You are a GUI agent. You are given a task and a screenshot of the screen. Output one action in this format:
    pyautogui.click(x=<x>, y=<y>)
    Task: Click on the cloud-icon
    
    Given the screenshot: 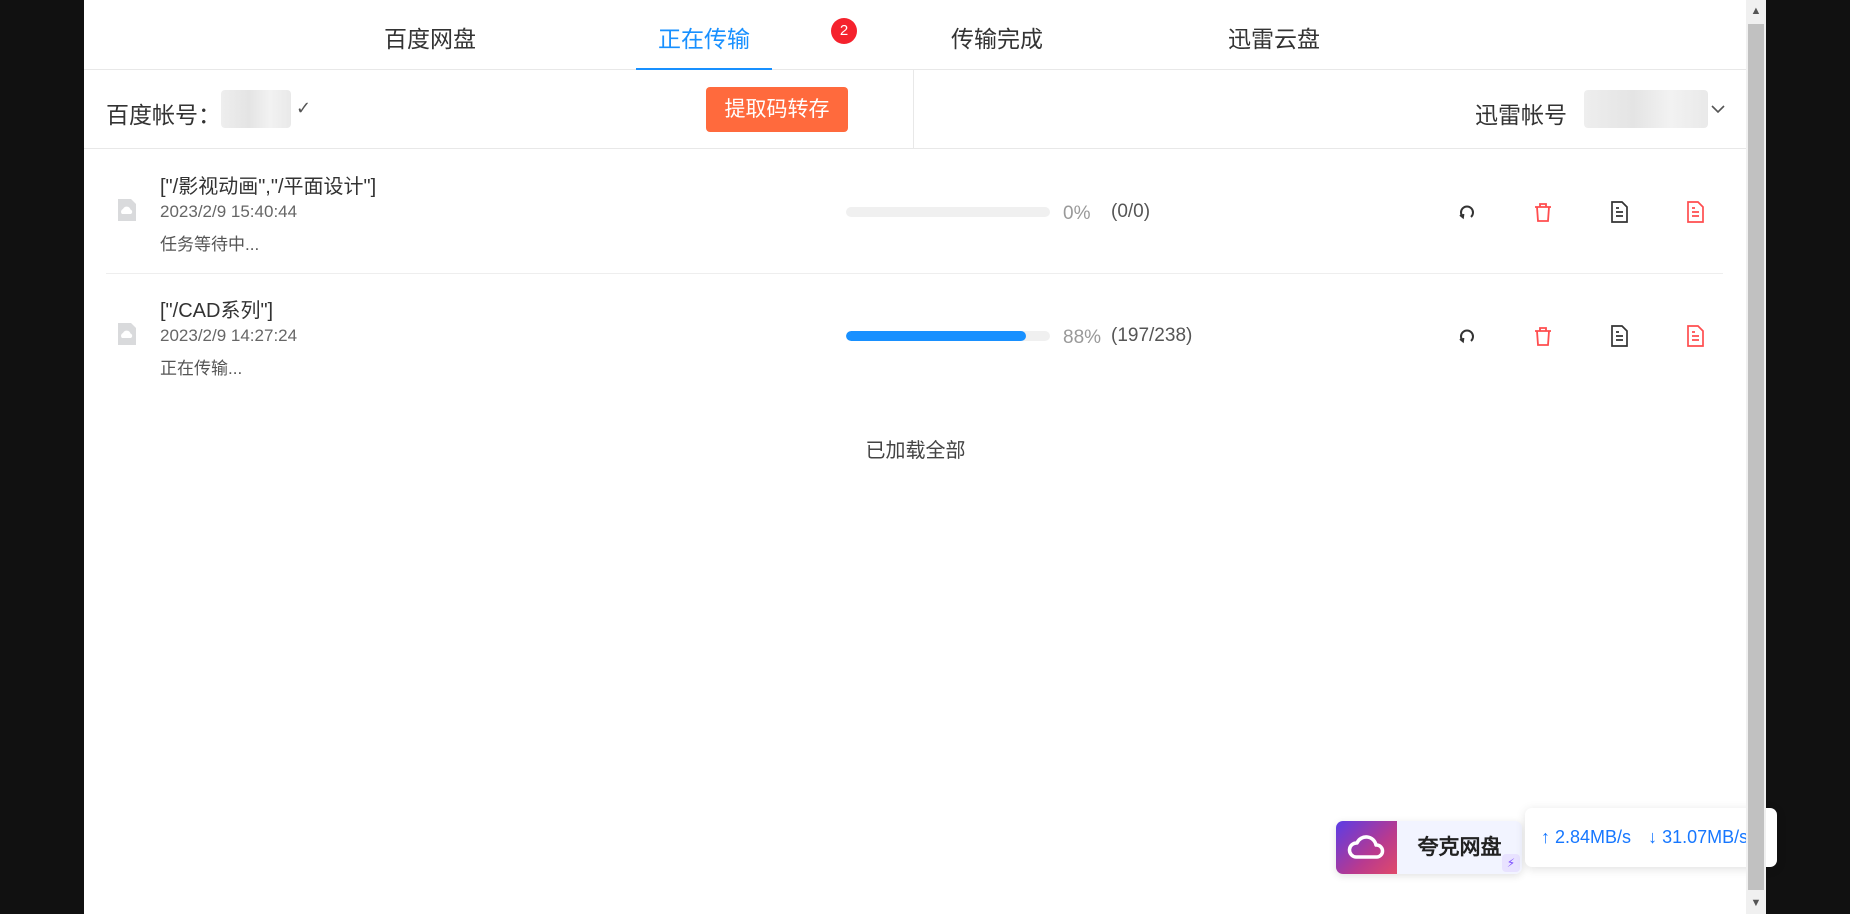 What is the action you would take?
    pyautogui.click(x=1366, y=847)
    